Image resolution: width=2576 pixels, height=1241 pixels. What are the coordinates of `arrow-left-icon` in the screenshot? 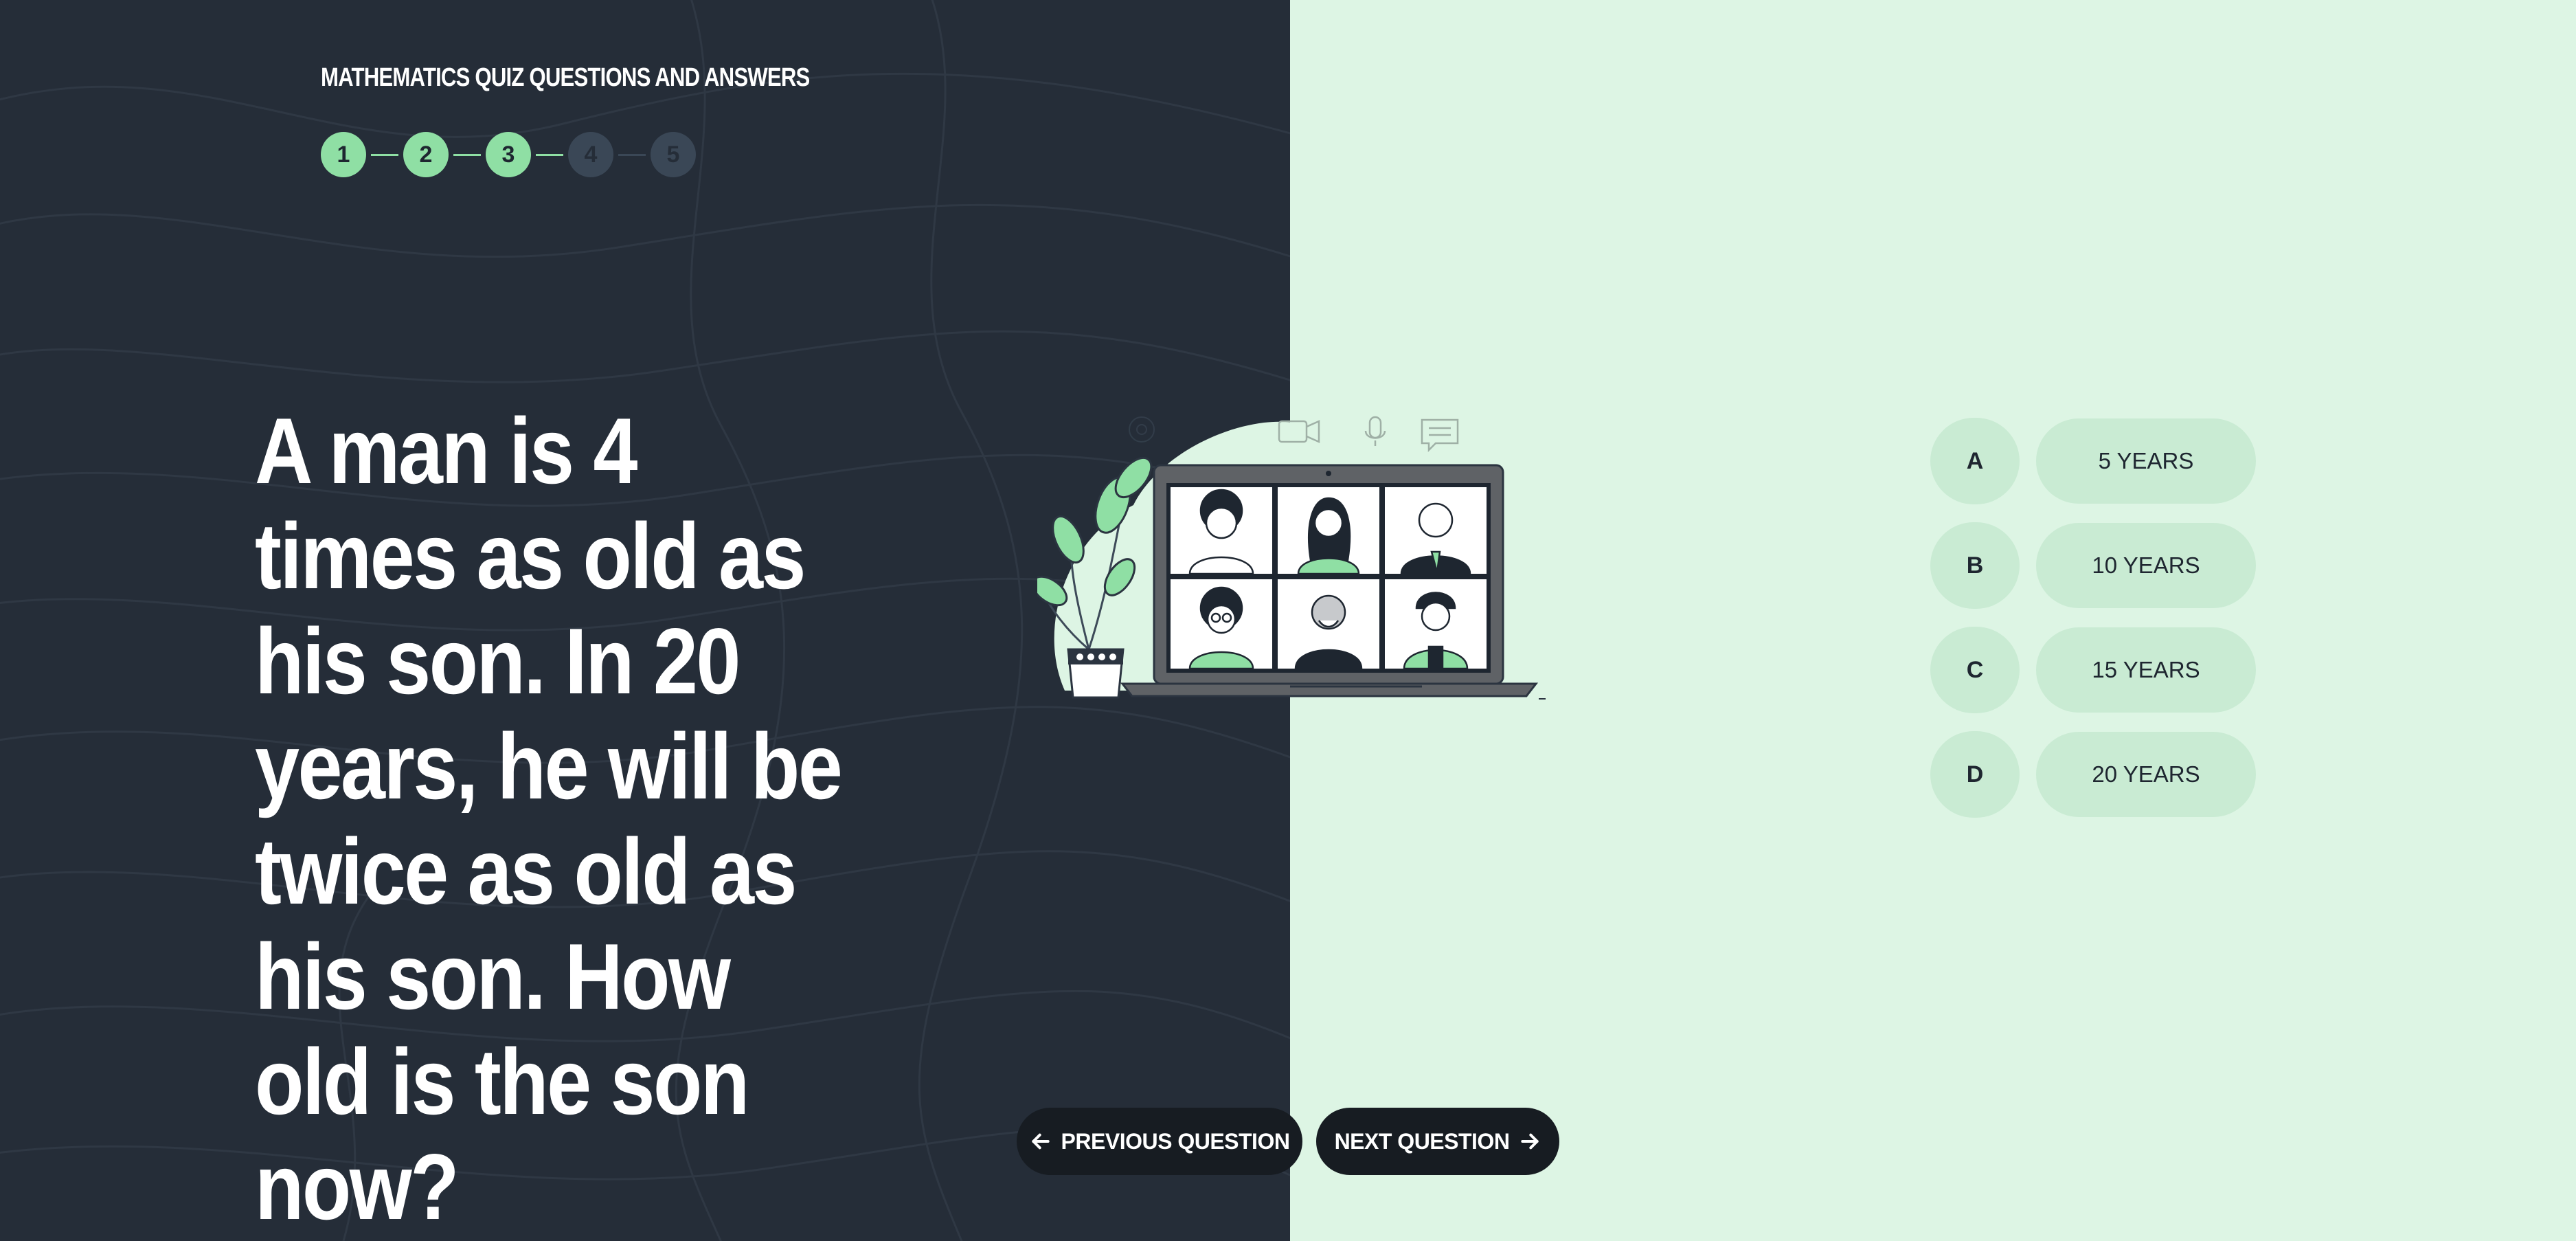 It's located at (1040, 1141).